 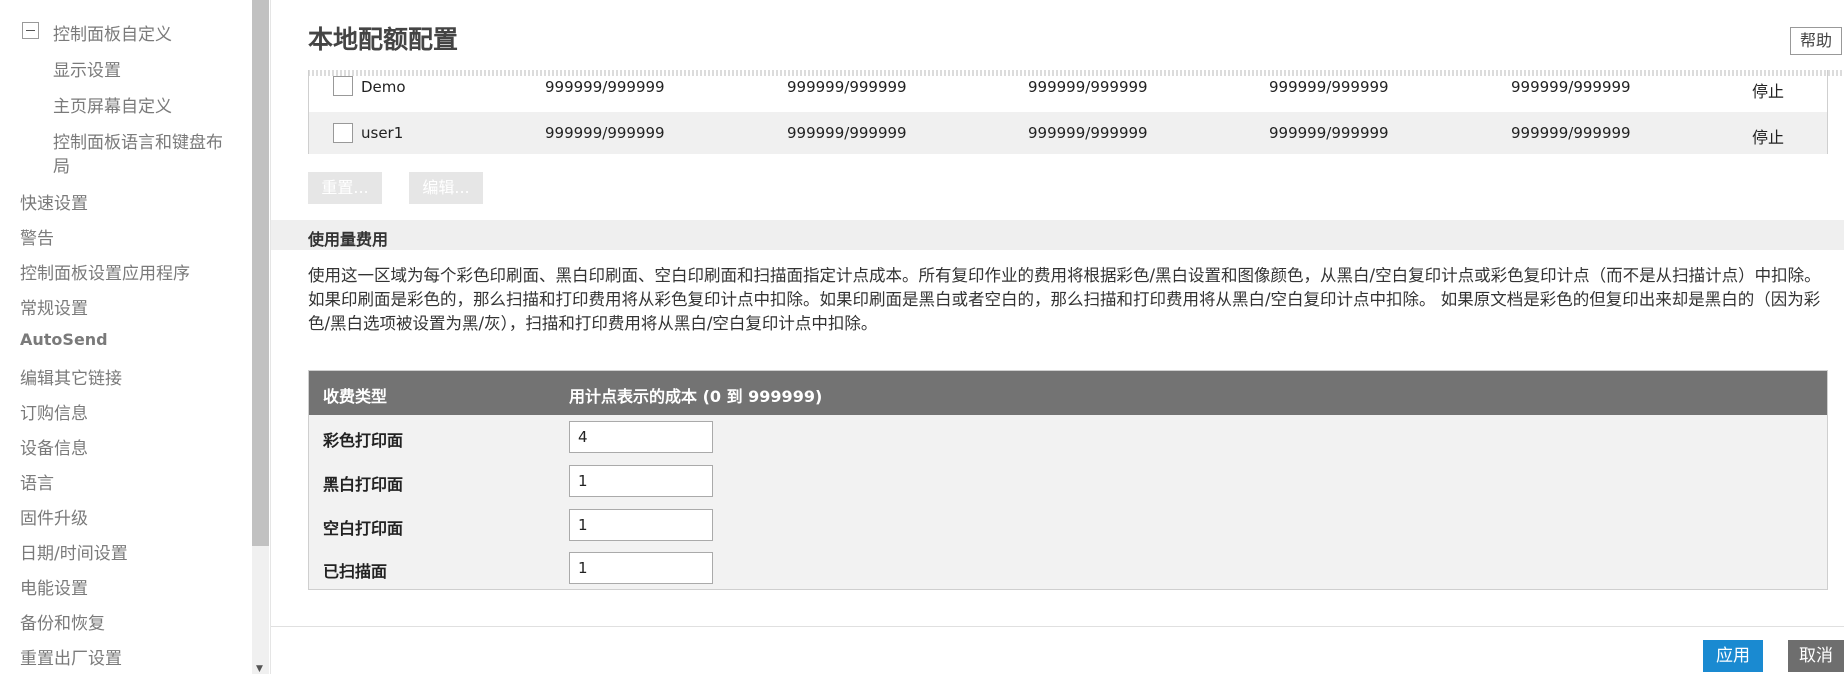 What do you see at coordinates (54, 516) in the screenshot?
I see `sidebar-item-firmware: 固件升级` at bounding box center [54, 516].